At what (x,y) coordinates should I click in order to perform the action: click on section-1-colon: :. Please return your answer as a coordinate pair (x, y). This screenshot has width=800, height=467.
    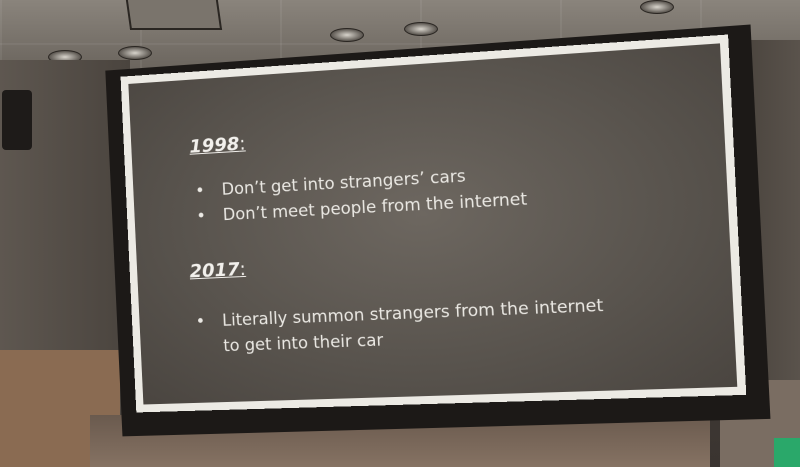
    Looking at the image, I should click on (242, 143).